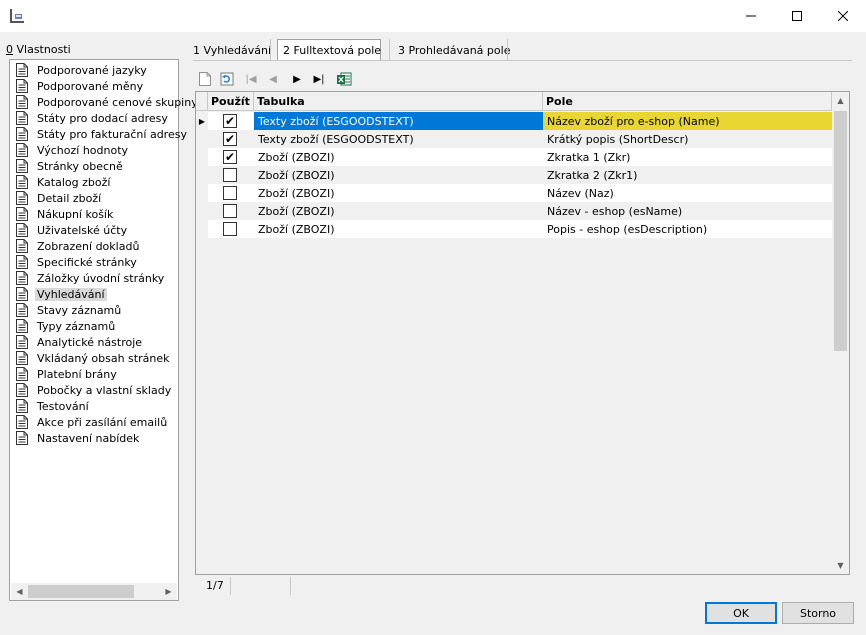 Image resolution: width=866 pixels, height=635 pixels. What do you see at coordinates (94, 246) in the screenshot?
I see `tree-item: Zobrazení dokladů` at bounding box center [94, 246].